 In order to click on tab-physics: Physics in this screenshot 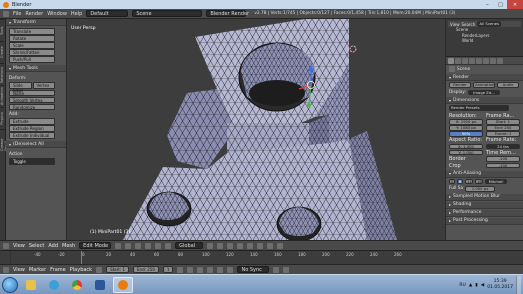, I will do `click(2, 118)`.